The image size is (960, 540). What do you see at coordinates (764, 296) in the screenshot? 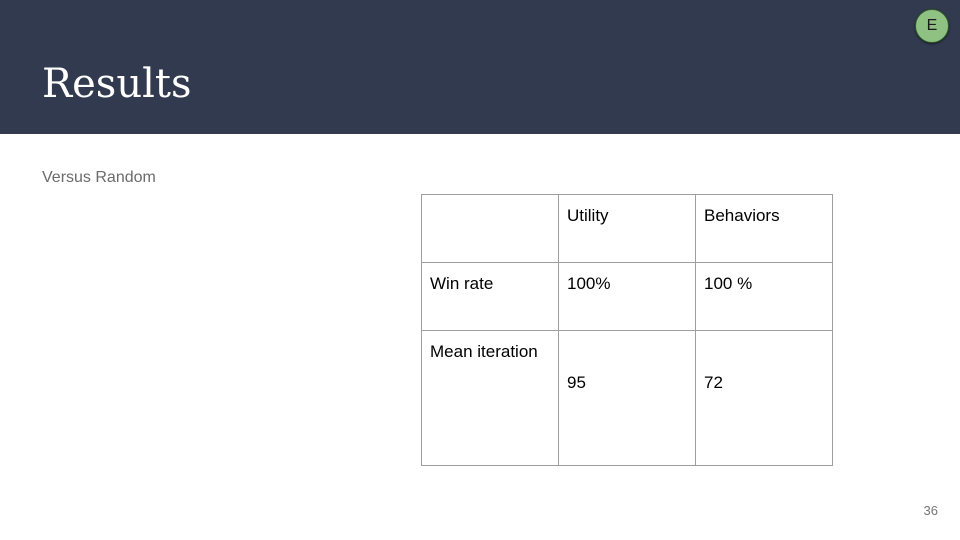
I see `table-cell: 100 %` at bounding box center [764, 296].